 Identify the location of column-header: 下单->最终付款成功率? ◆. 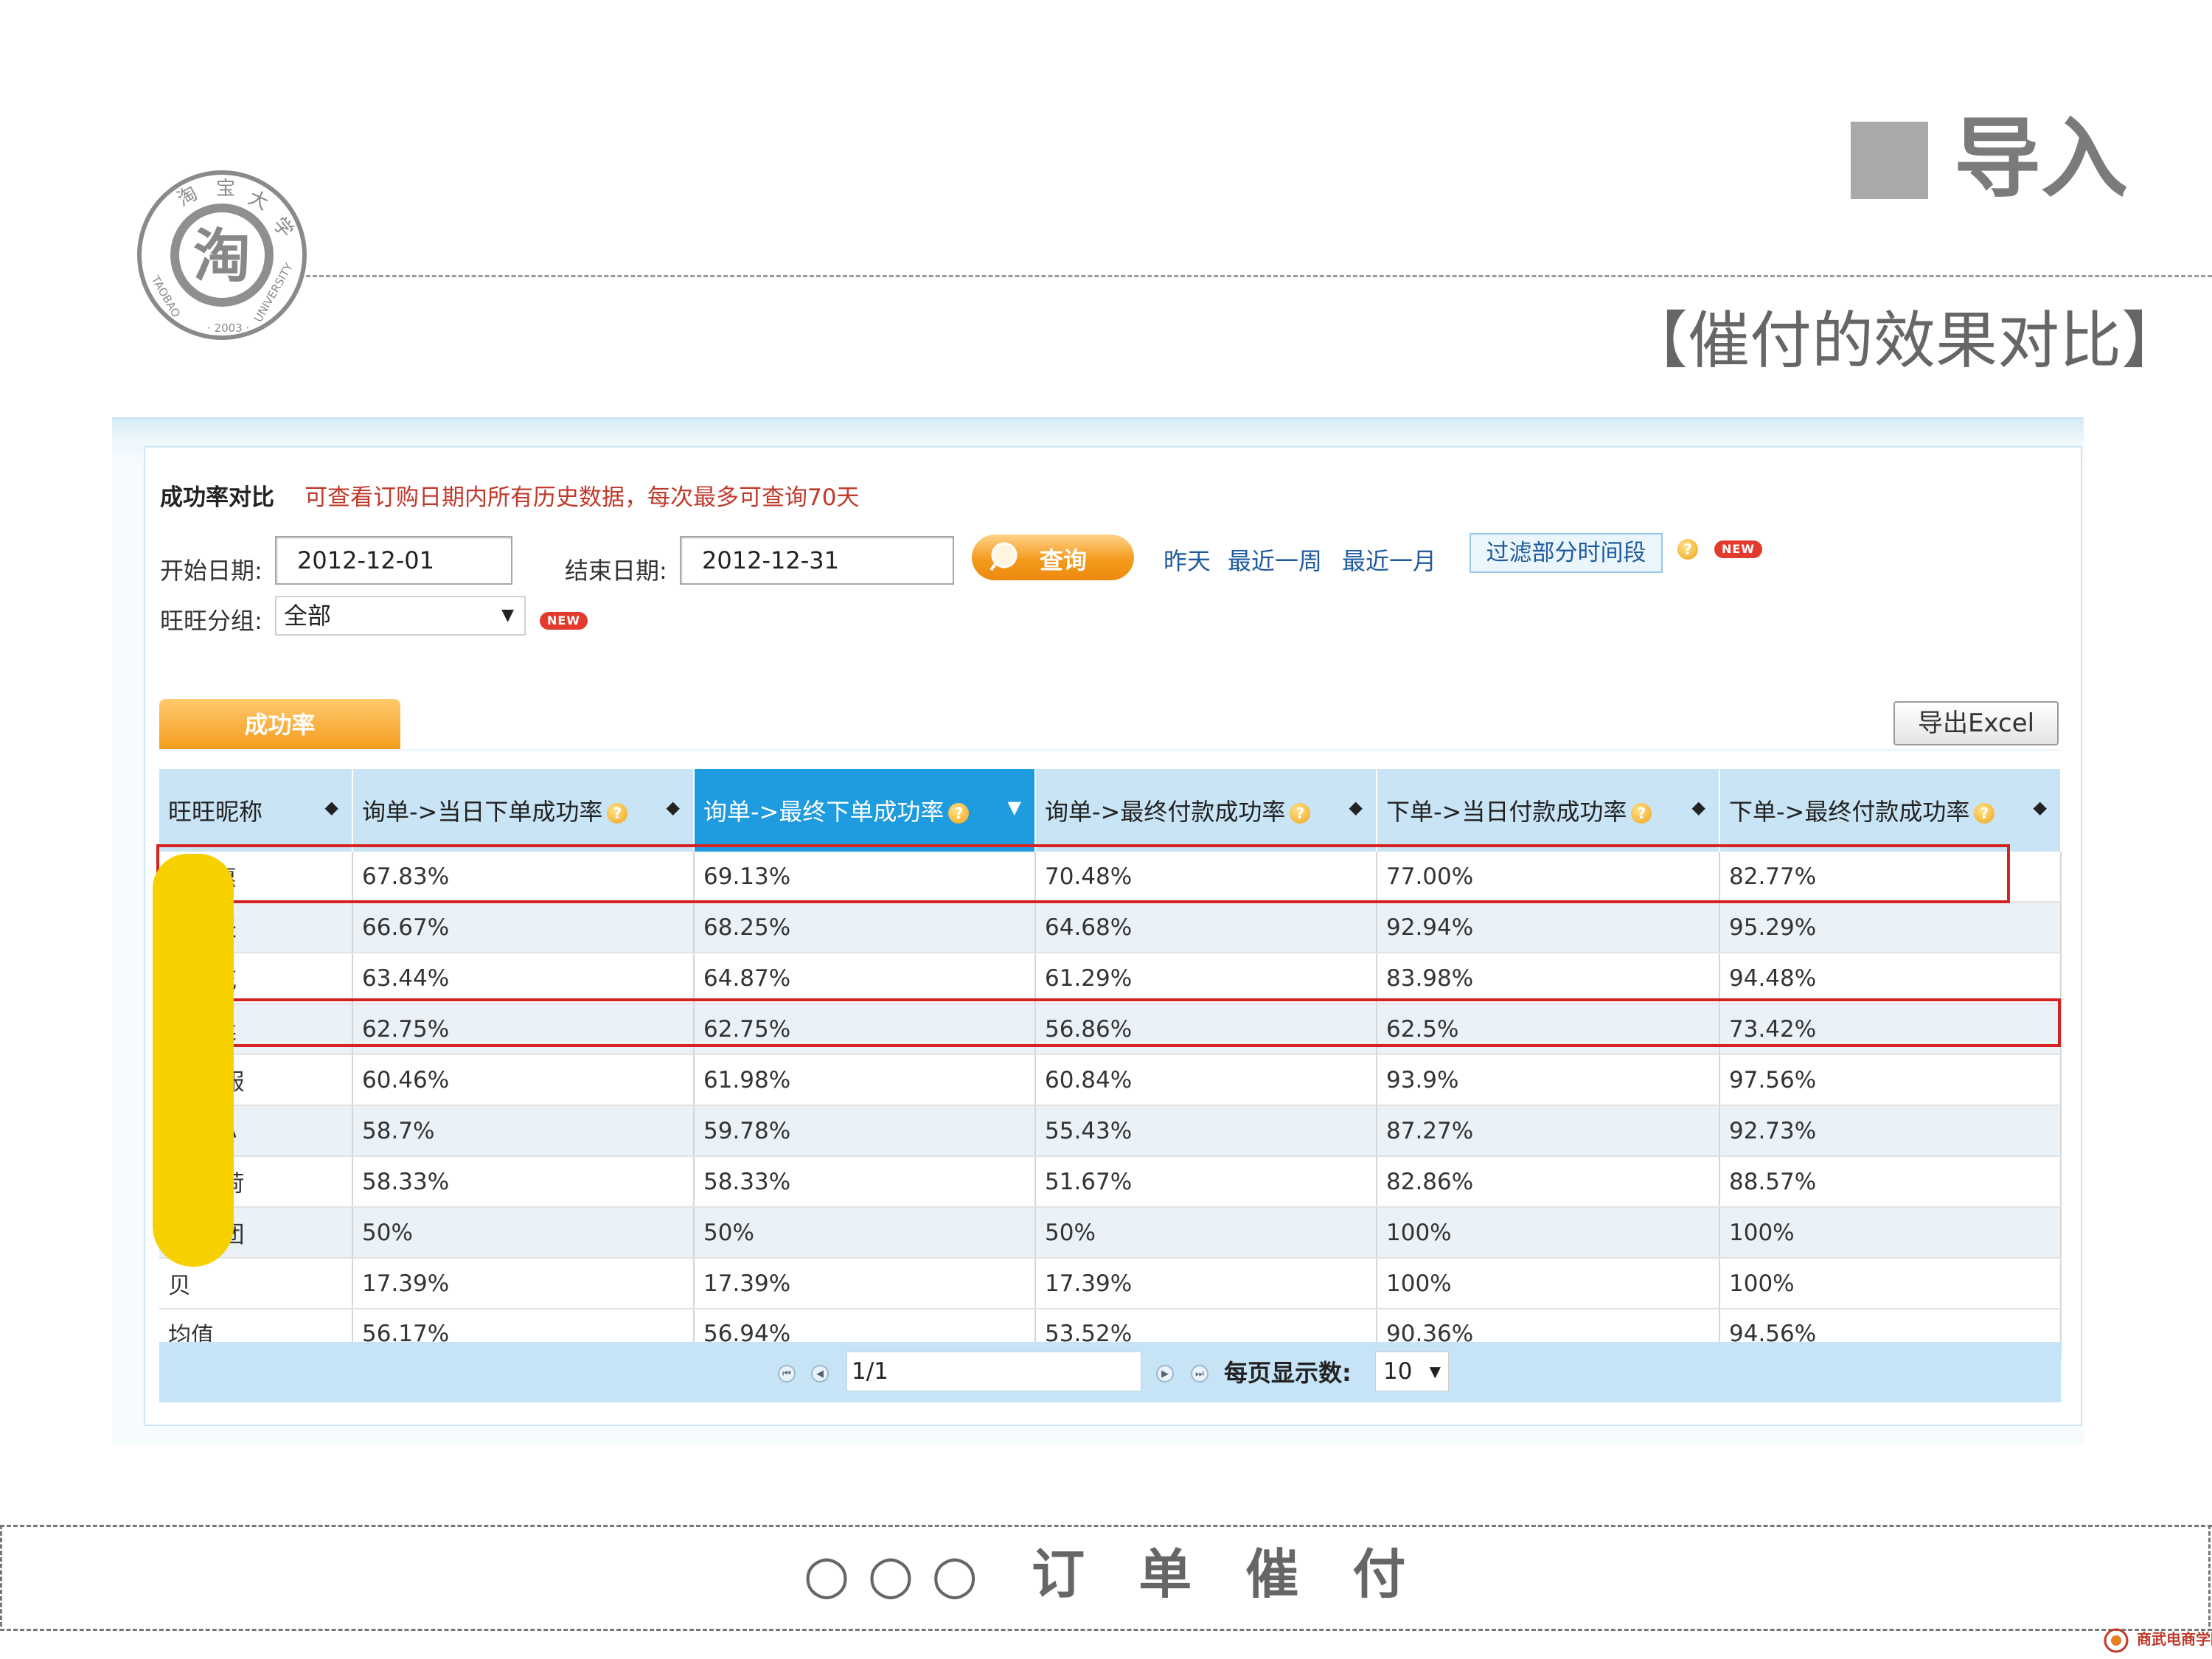
(1890, 810).